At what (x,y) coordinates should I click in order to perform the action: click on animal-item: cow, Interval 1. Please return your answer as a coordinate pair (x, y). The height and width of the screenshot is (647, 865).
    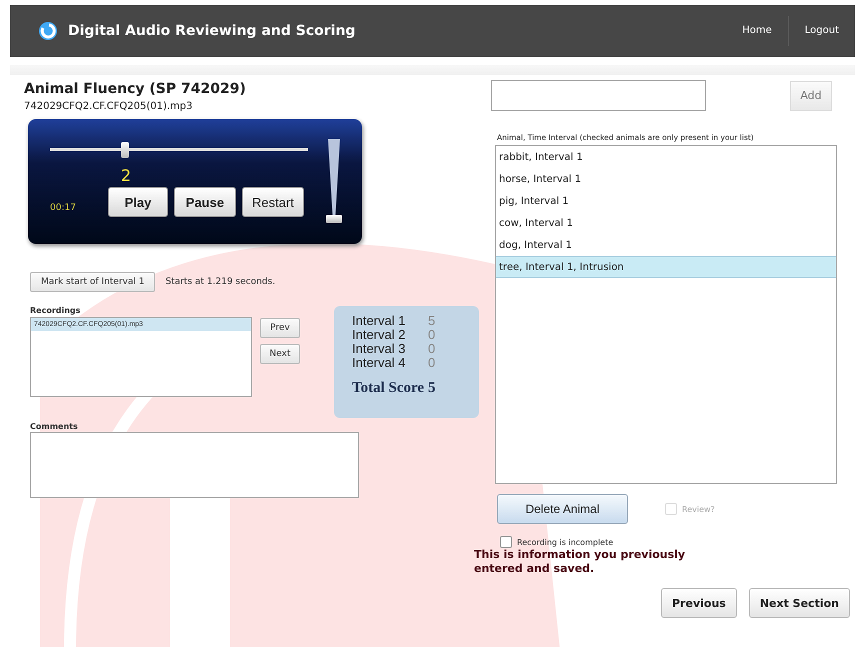
    Looking at the image, I should click on (666, 223).